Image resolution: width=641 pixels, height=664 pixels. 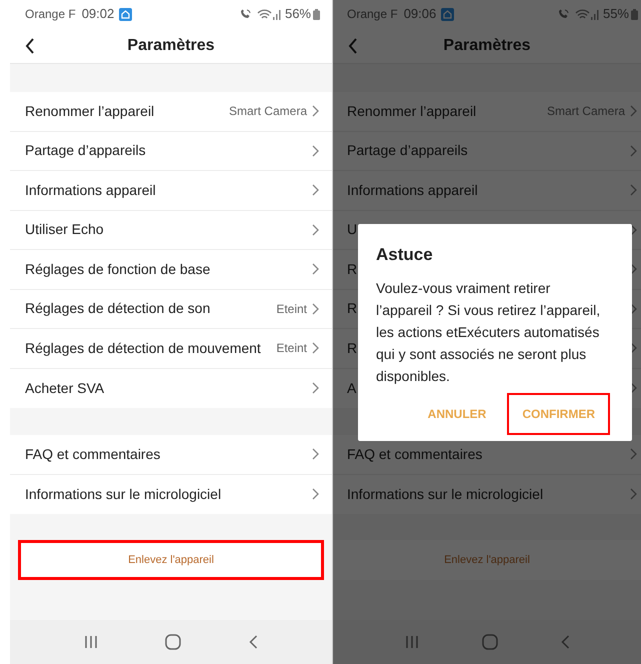 I want to click on battery-percent: 55%, so click(x=615, y=14).